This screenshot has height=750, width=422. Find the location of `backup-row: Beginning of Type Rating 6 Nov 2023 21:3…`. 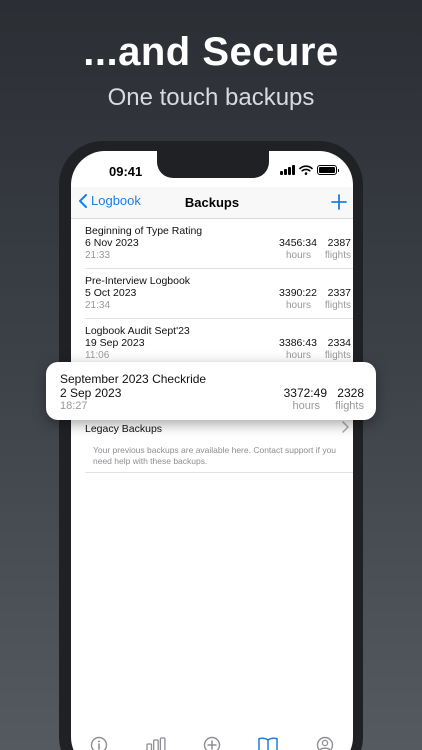

backup-row: Beginning of Type Rating 6 Nov 2023 21:3… is located at coordinates (219, 244).